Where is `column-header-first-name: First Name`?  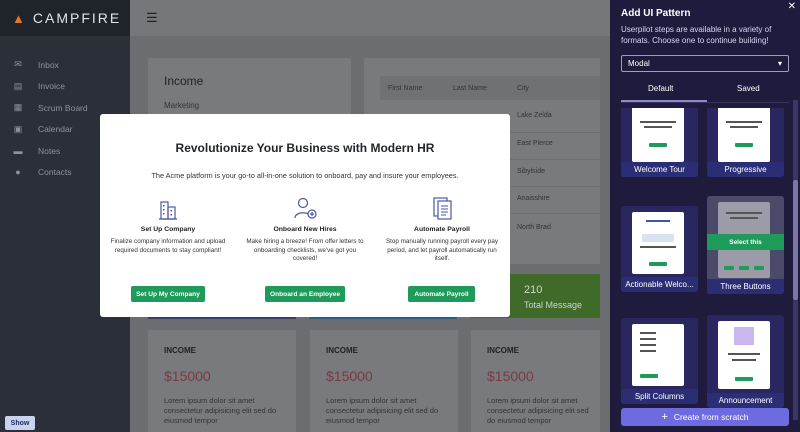 column-header-first-name: First Name is located at coordinates (405, 88).